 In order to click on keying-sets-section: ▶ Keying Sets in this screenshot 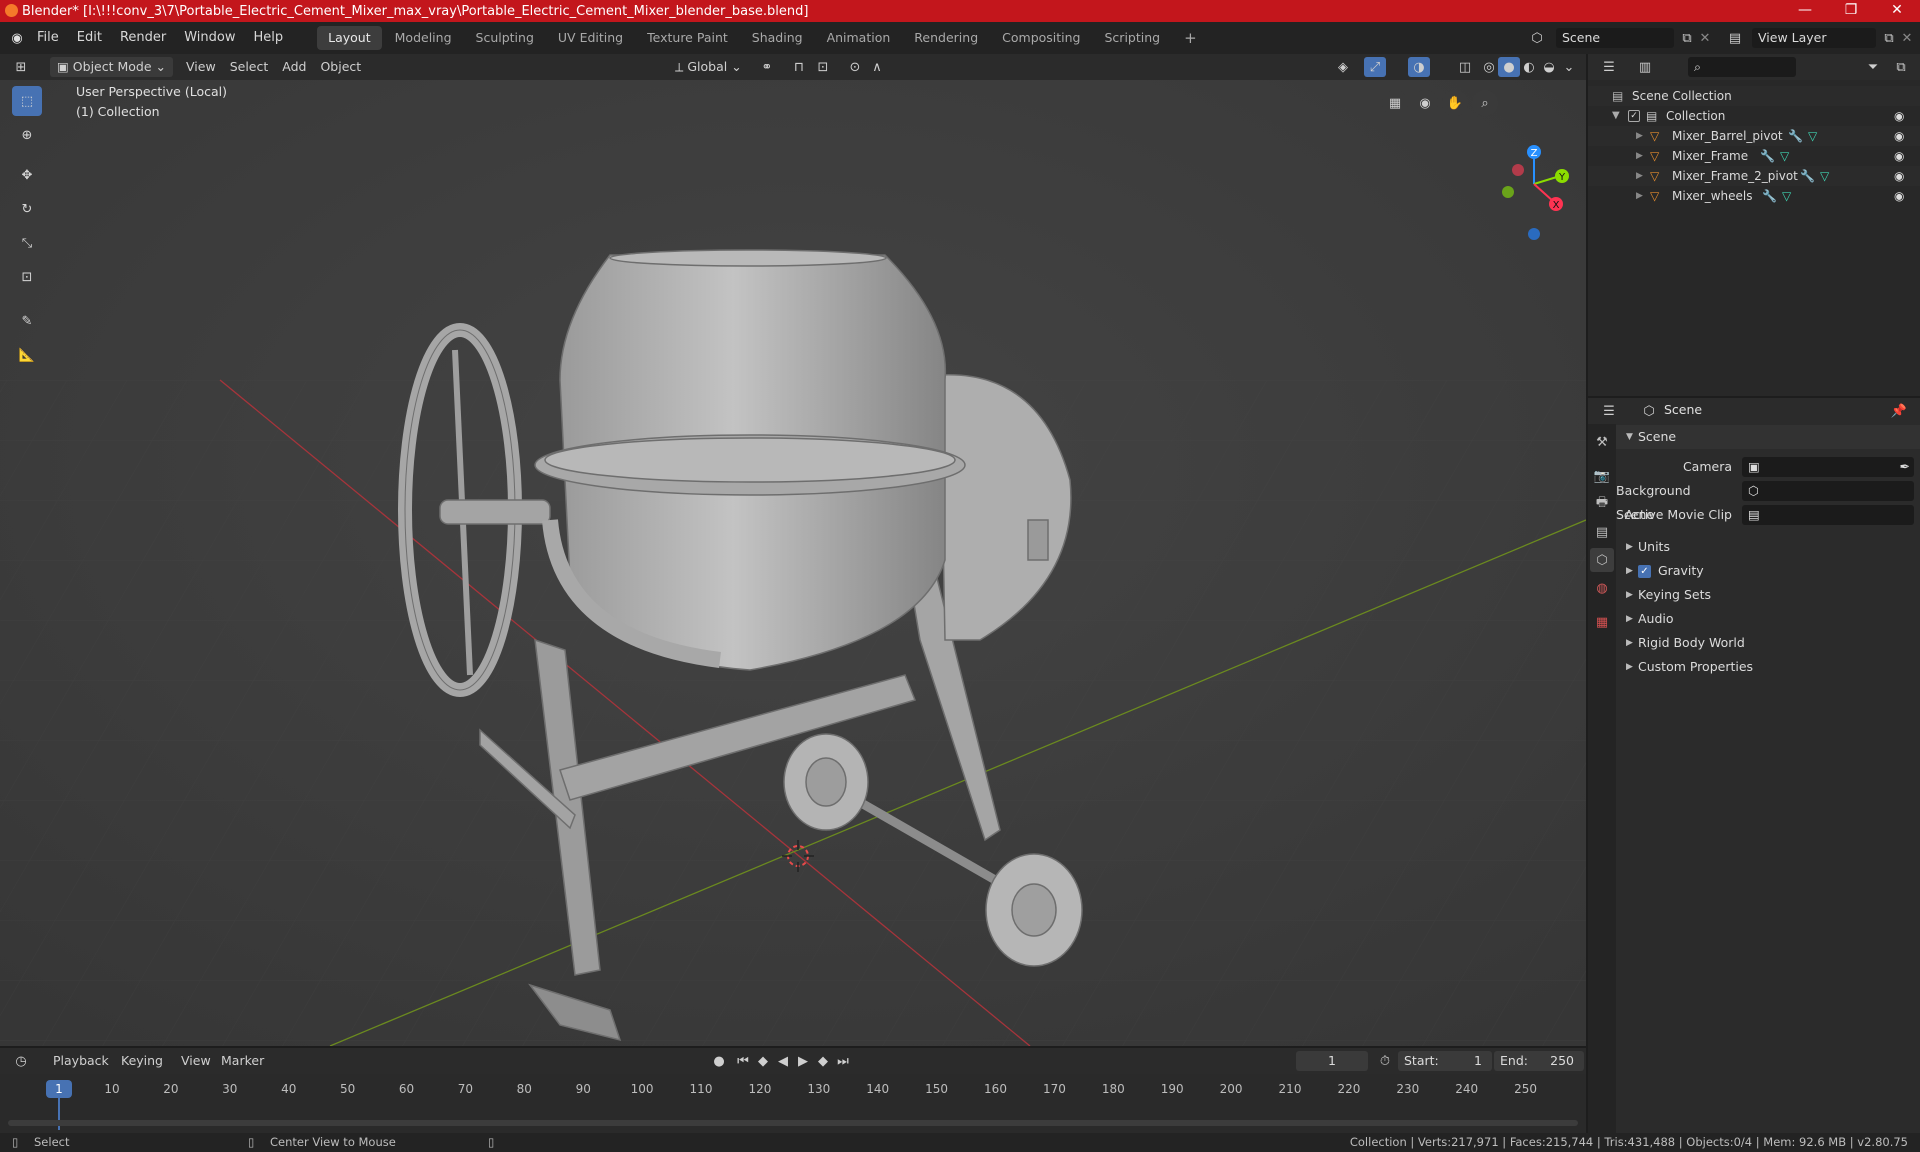, I will do `click(1768, 595)`.